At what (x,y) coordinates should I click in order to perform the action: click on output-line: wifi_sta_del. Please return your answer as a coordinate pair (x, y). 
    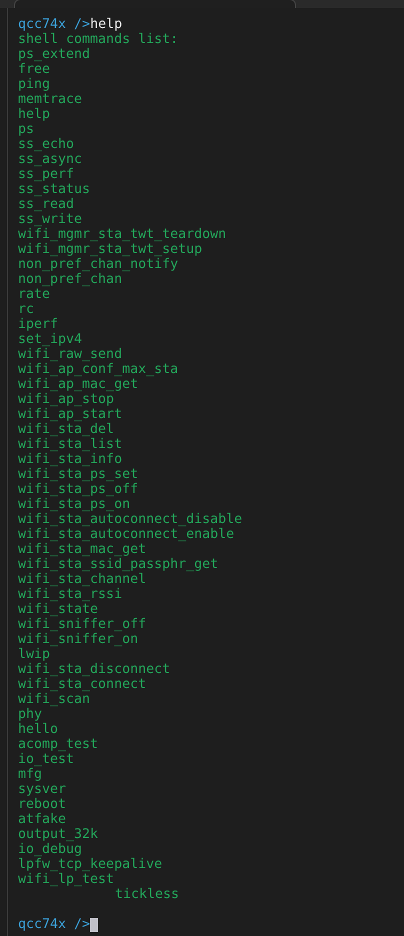
    Looking at the image, I should click on (66, 429).